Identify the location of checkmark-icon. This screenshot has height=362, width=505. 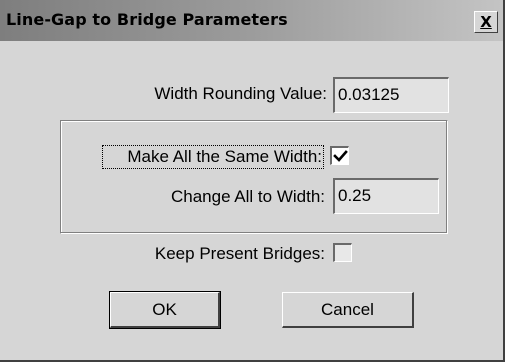
(340, 156).